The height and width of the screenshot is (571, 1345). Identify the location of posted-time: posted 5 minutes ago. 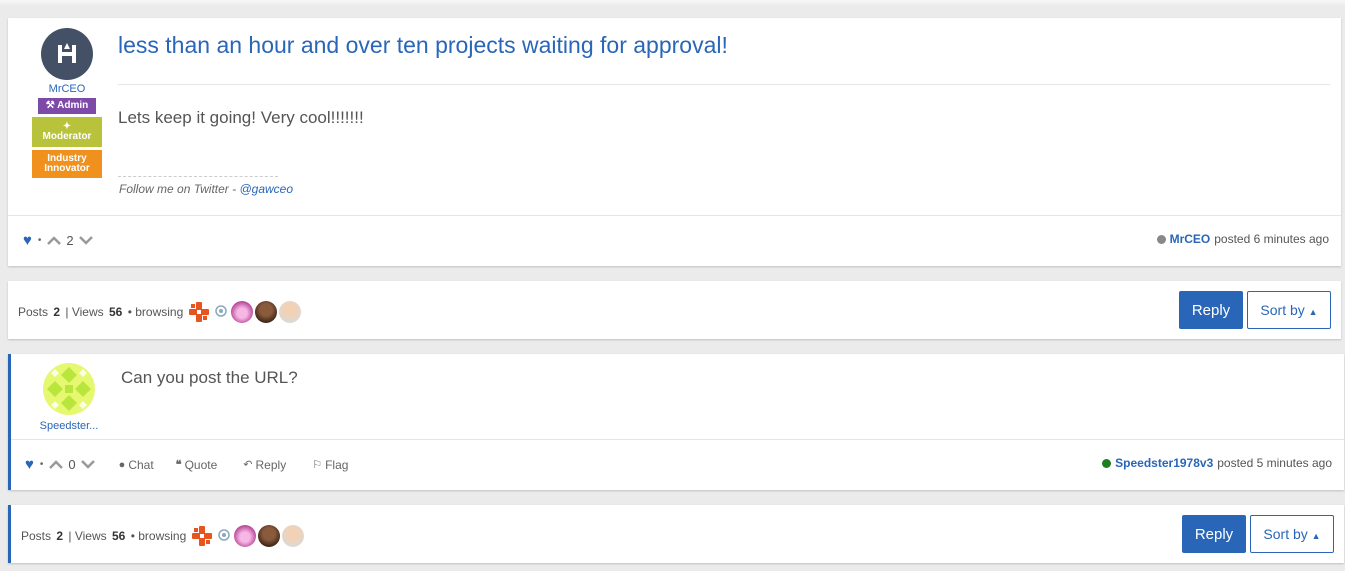
(1274, 463).